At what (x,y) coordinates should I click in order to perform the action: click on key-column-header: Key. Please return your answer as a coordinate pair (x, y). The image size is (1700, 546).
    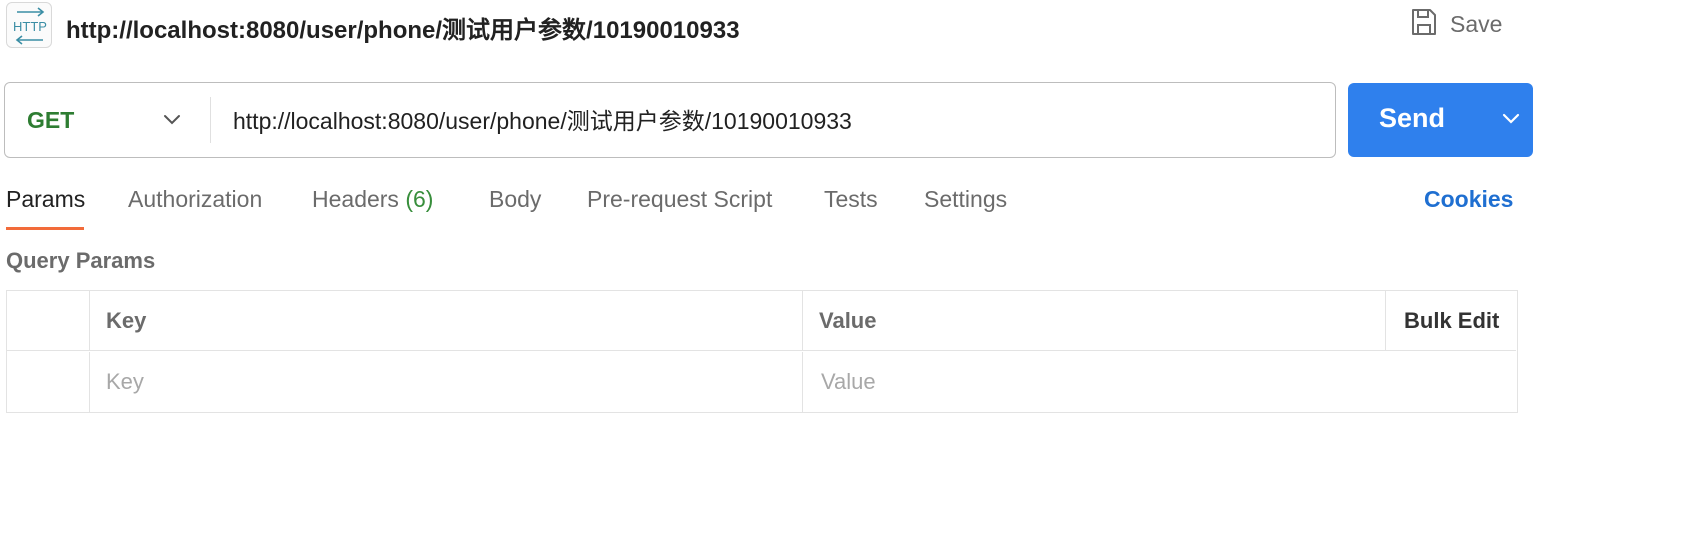
    Looking at the image, I should click on (446, 321).